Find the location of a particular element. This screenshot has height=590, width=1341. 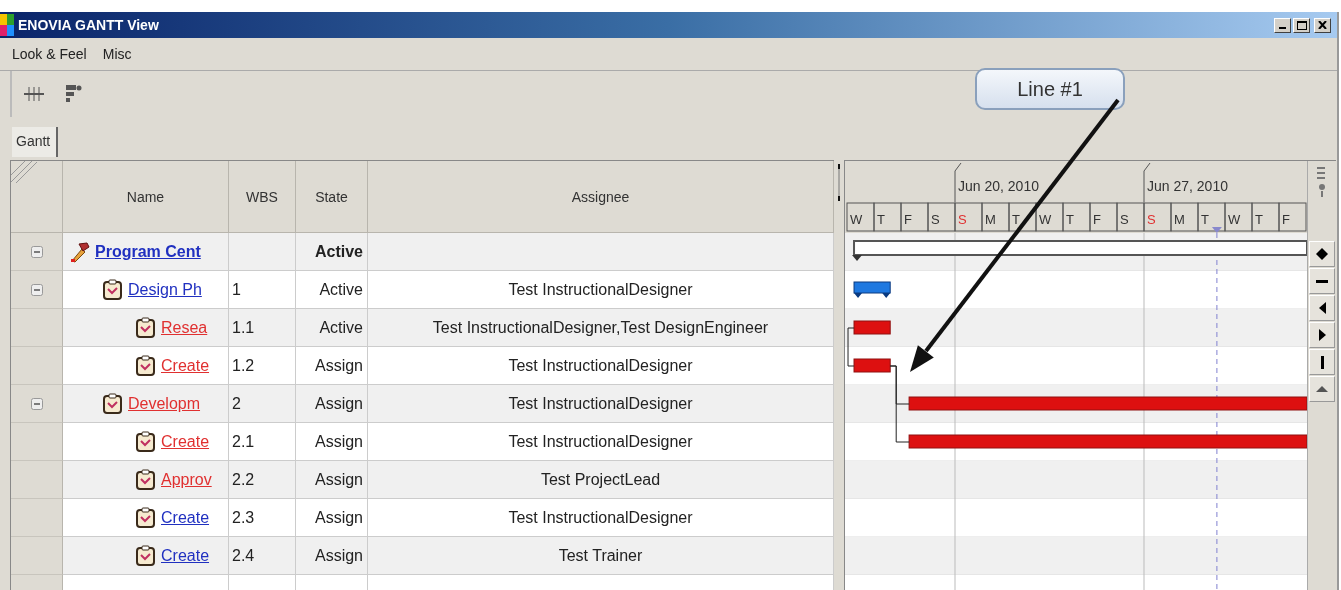

maximize-button is located at coordinates (1301, 25).